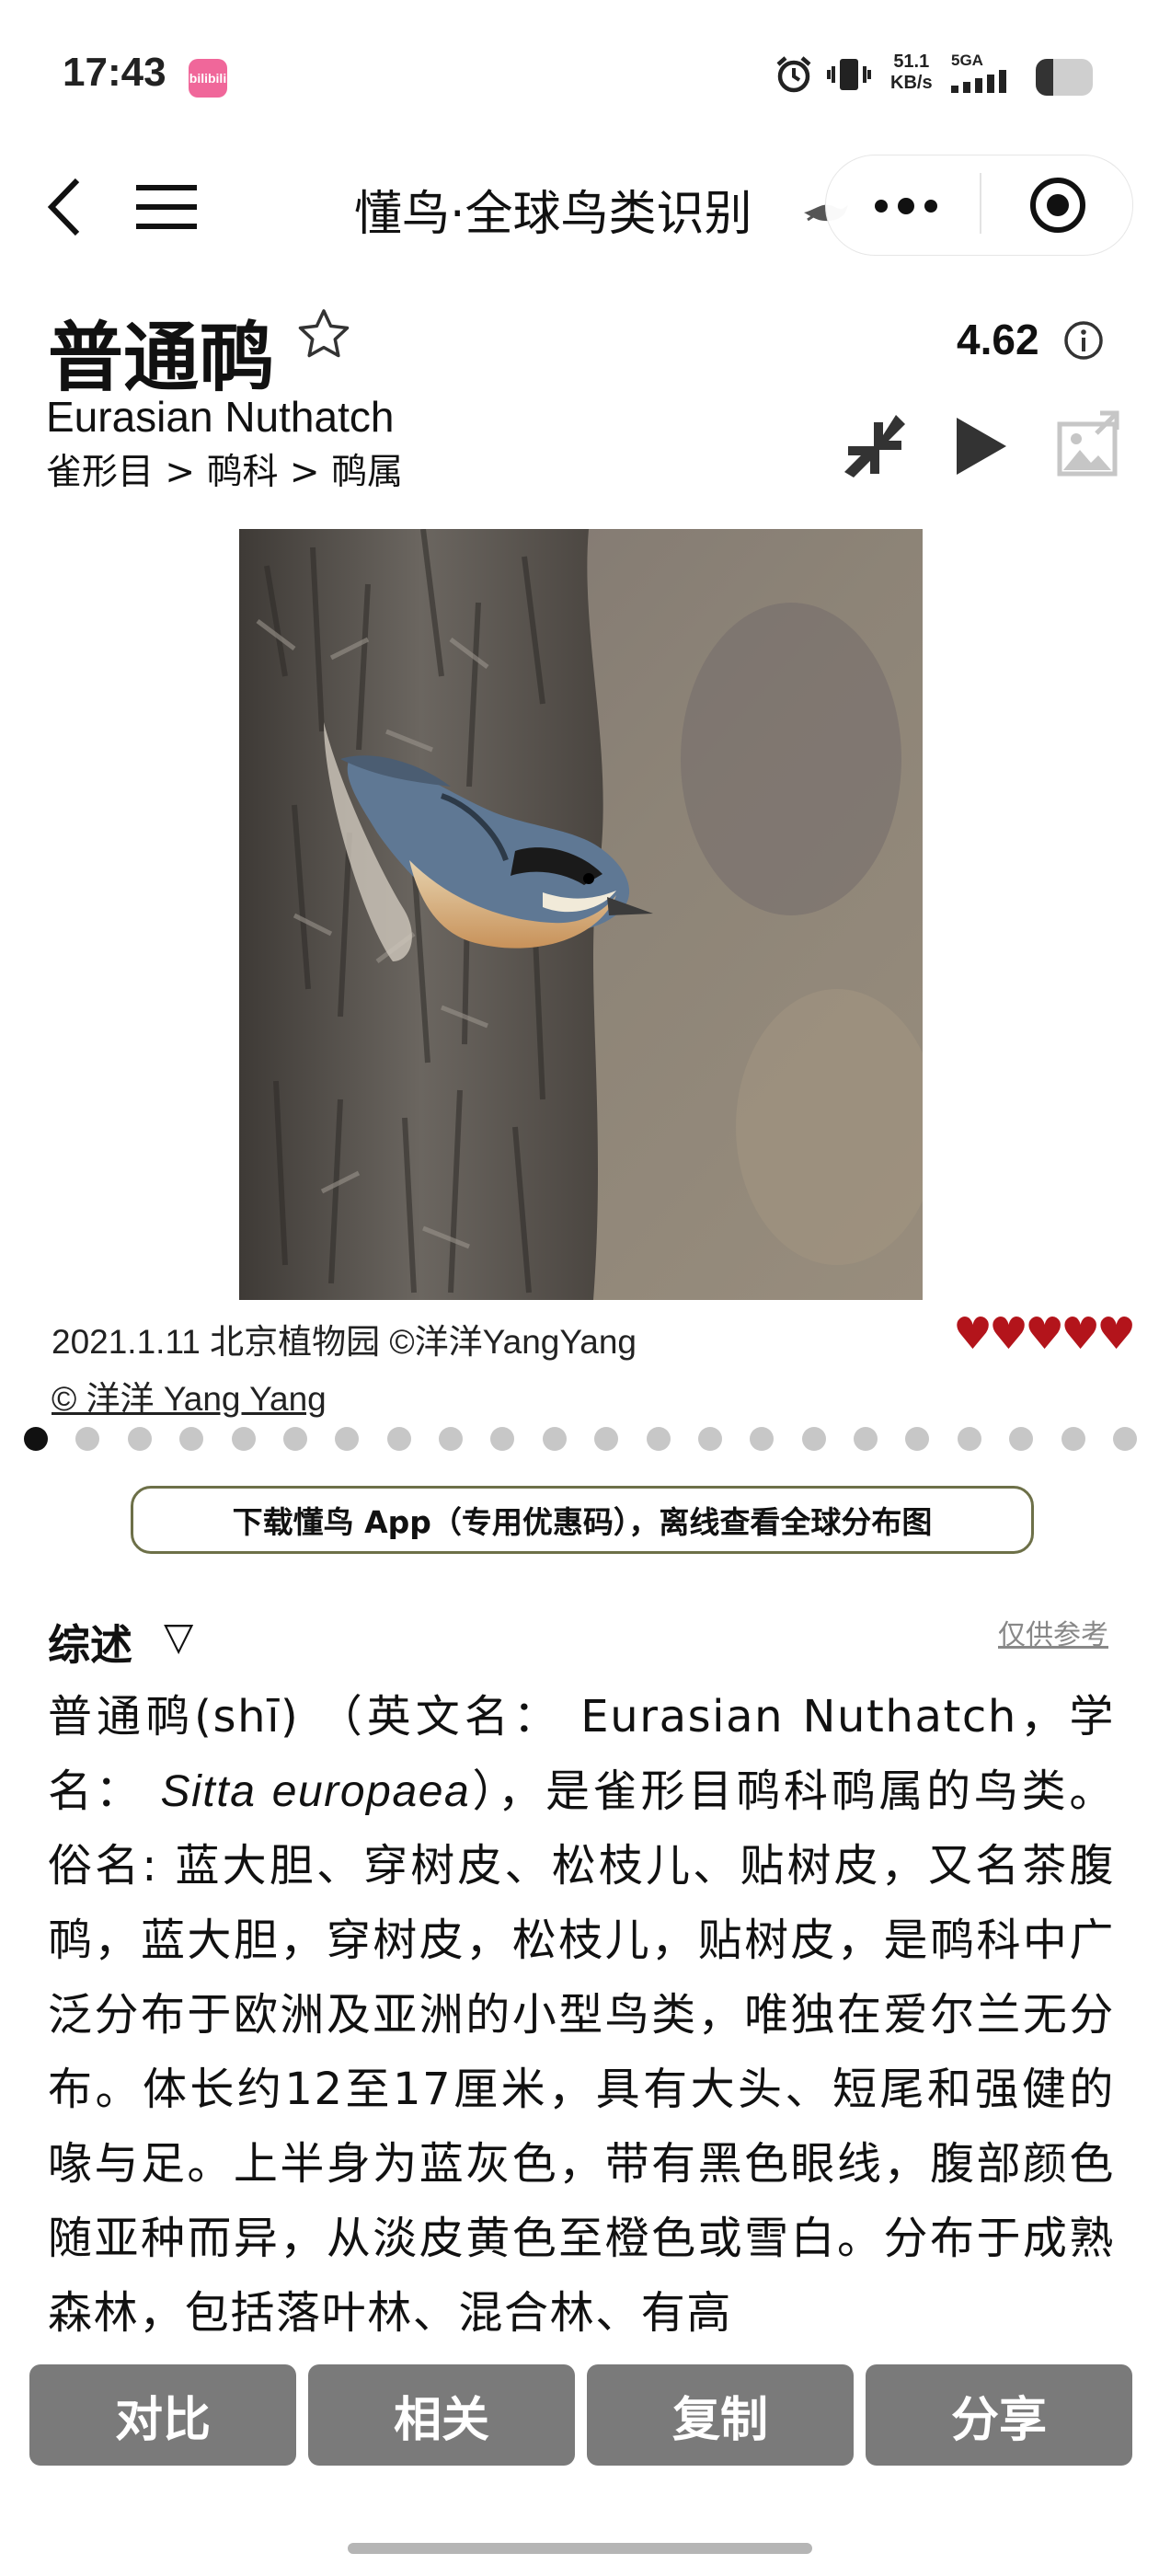 Image resolution: width=1159 pixels, height=2576 pixels. What do you see at coordinates (1044, 1334) in the screenshot?
I see `photo-rating-hearts: ♥♥♥♥♥` at bounding box center [1044, 1334].